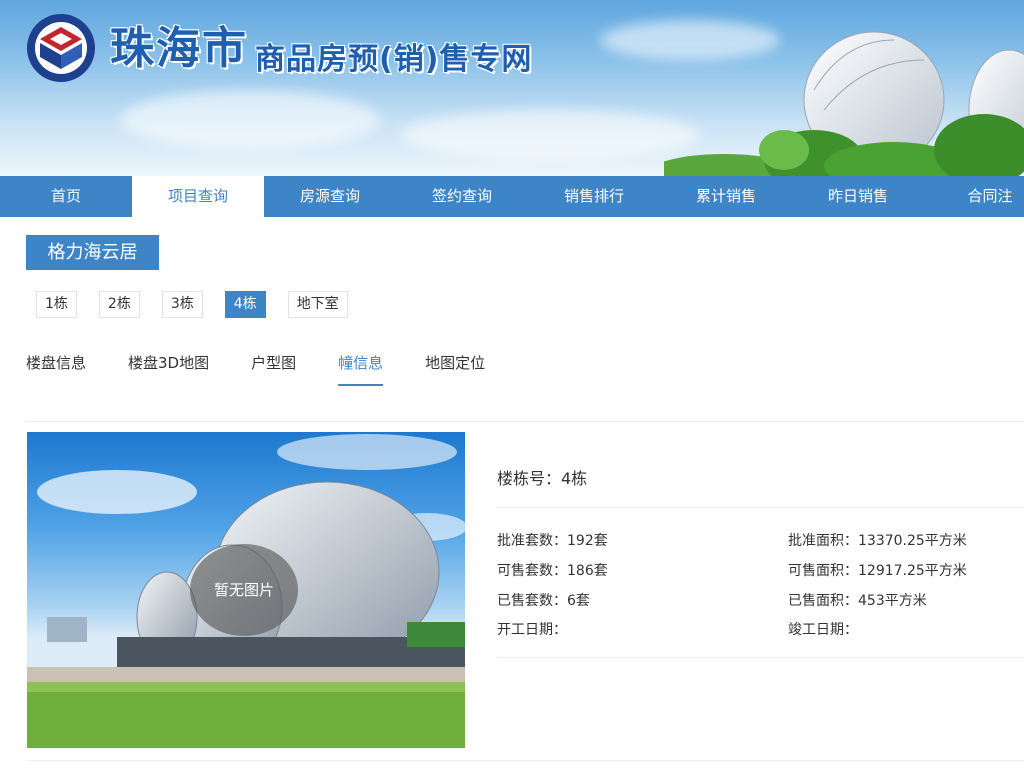 This screenshot has height=770, width=1024. Describe the element at coordinates (552, 541) in the screenshot. I see `approved-units: 批准套数：192套` at that location.